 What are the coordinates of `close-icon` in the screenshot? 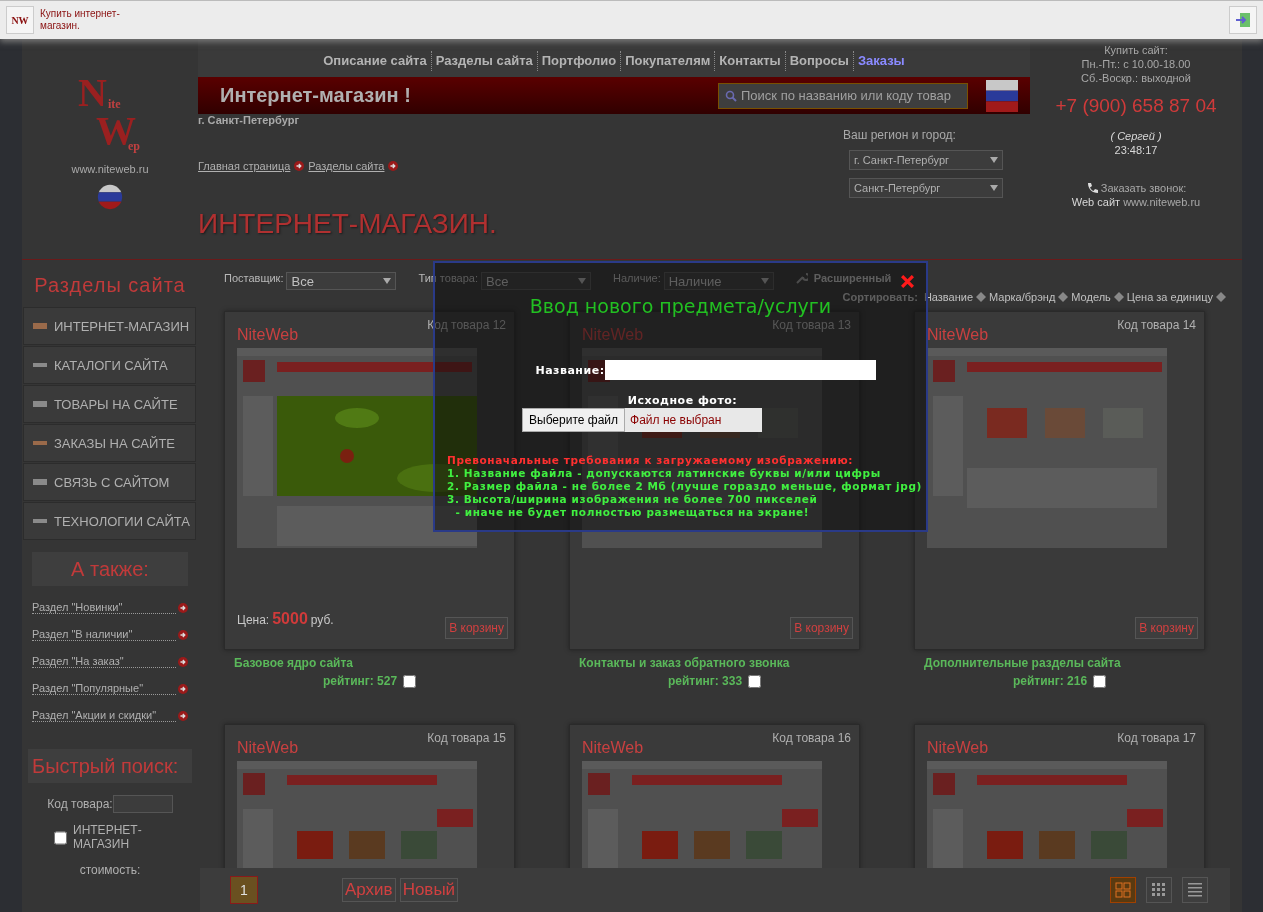 It's located at (907, 281).